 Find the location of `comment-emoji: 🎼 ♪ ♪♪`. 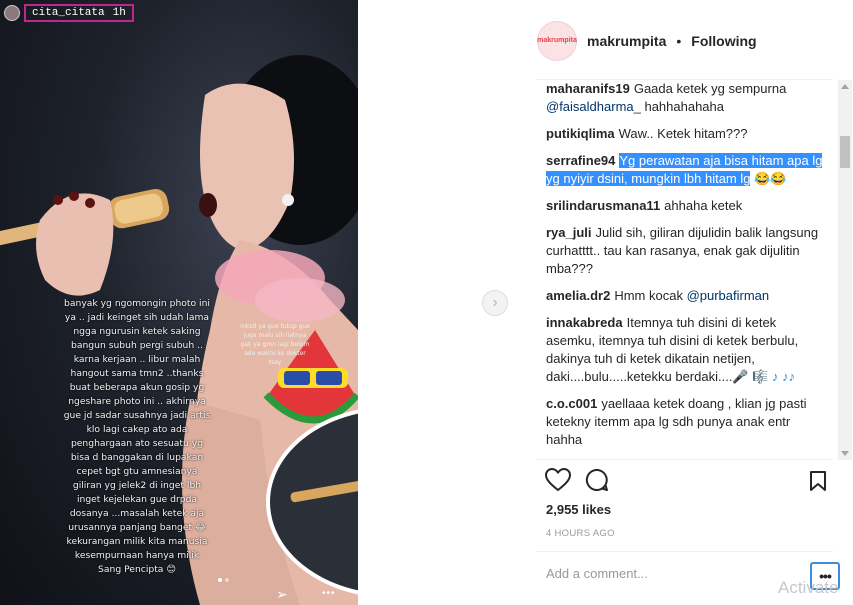

comment-emoji: 🎼 ♪ ♪♪ is located at coordinates (774, 376).